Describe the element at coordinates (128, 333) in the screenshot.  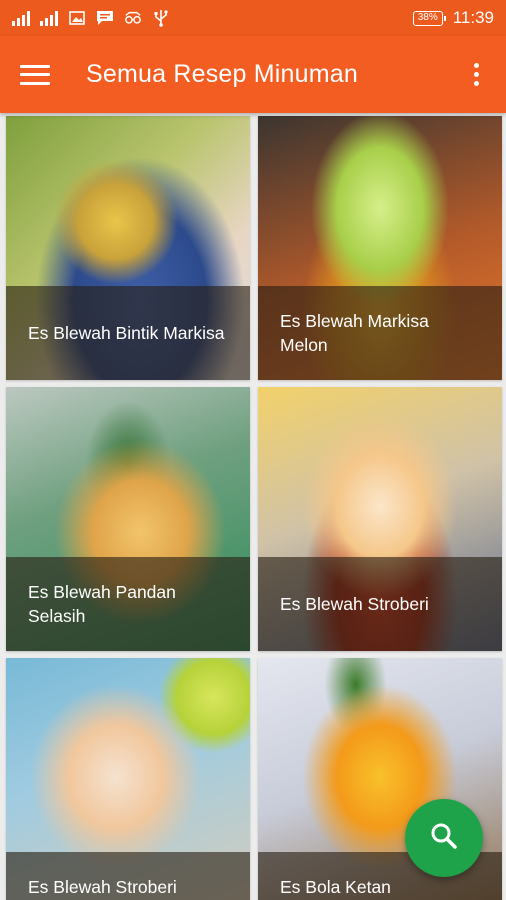
I see `recipe-title: Es Blewah Bintik Markisa` at that location.